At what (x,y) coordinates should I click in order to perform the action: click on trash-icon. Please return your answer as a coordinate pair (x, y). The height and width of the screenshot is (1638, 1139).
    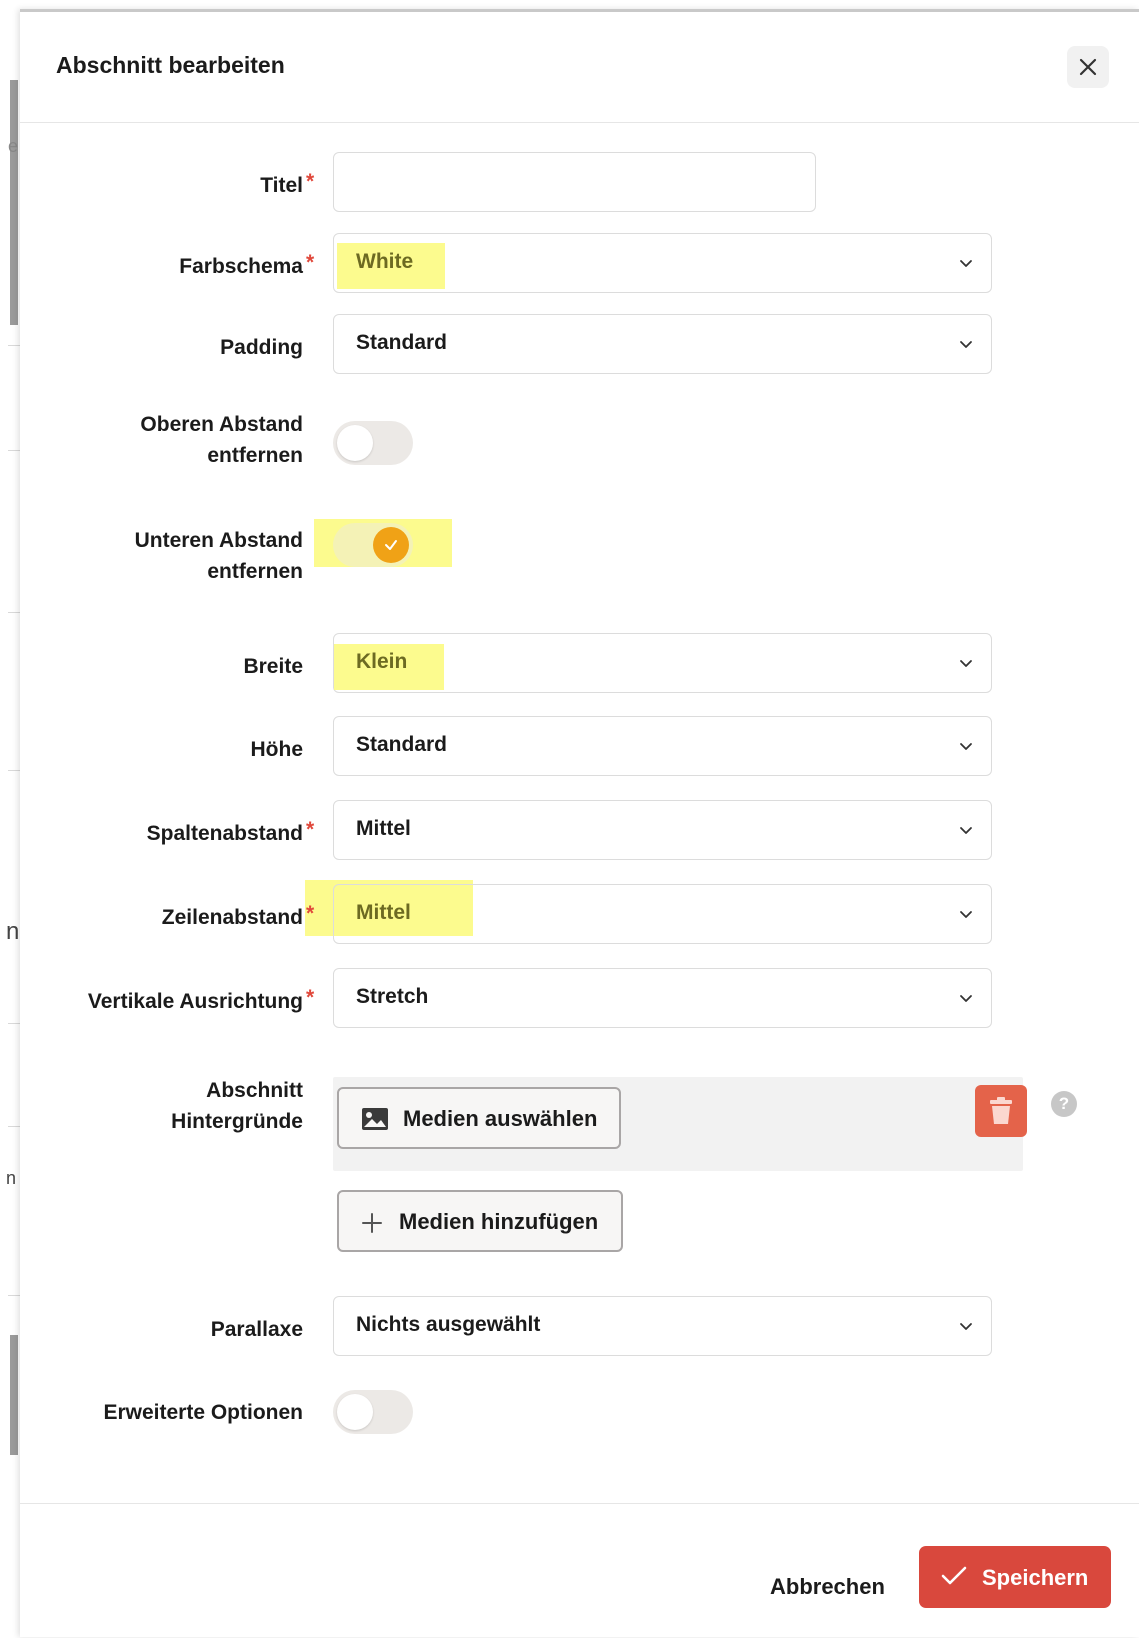
    Looking at the image, I should click on (1001, 1110).